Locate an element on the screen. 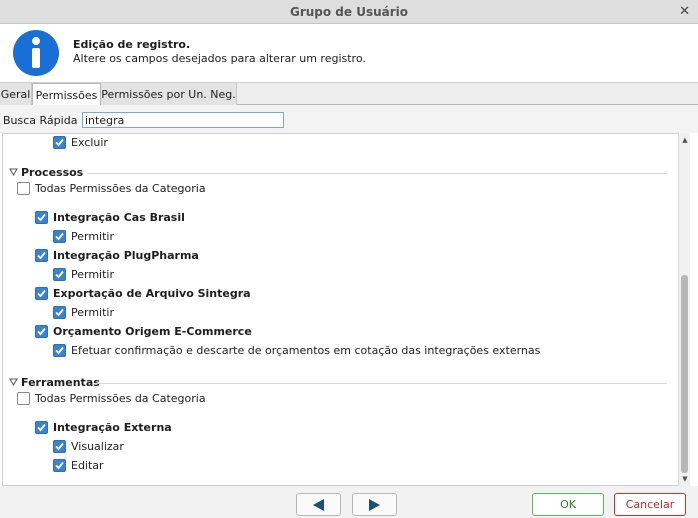  category-name: Processos is located at coordinates (52, 172).